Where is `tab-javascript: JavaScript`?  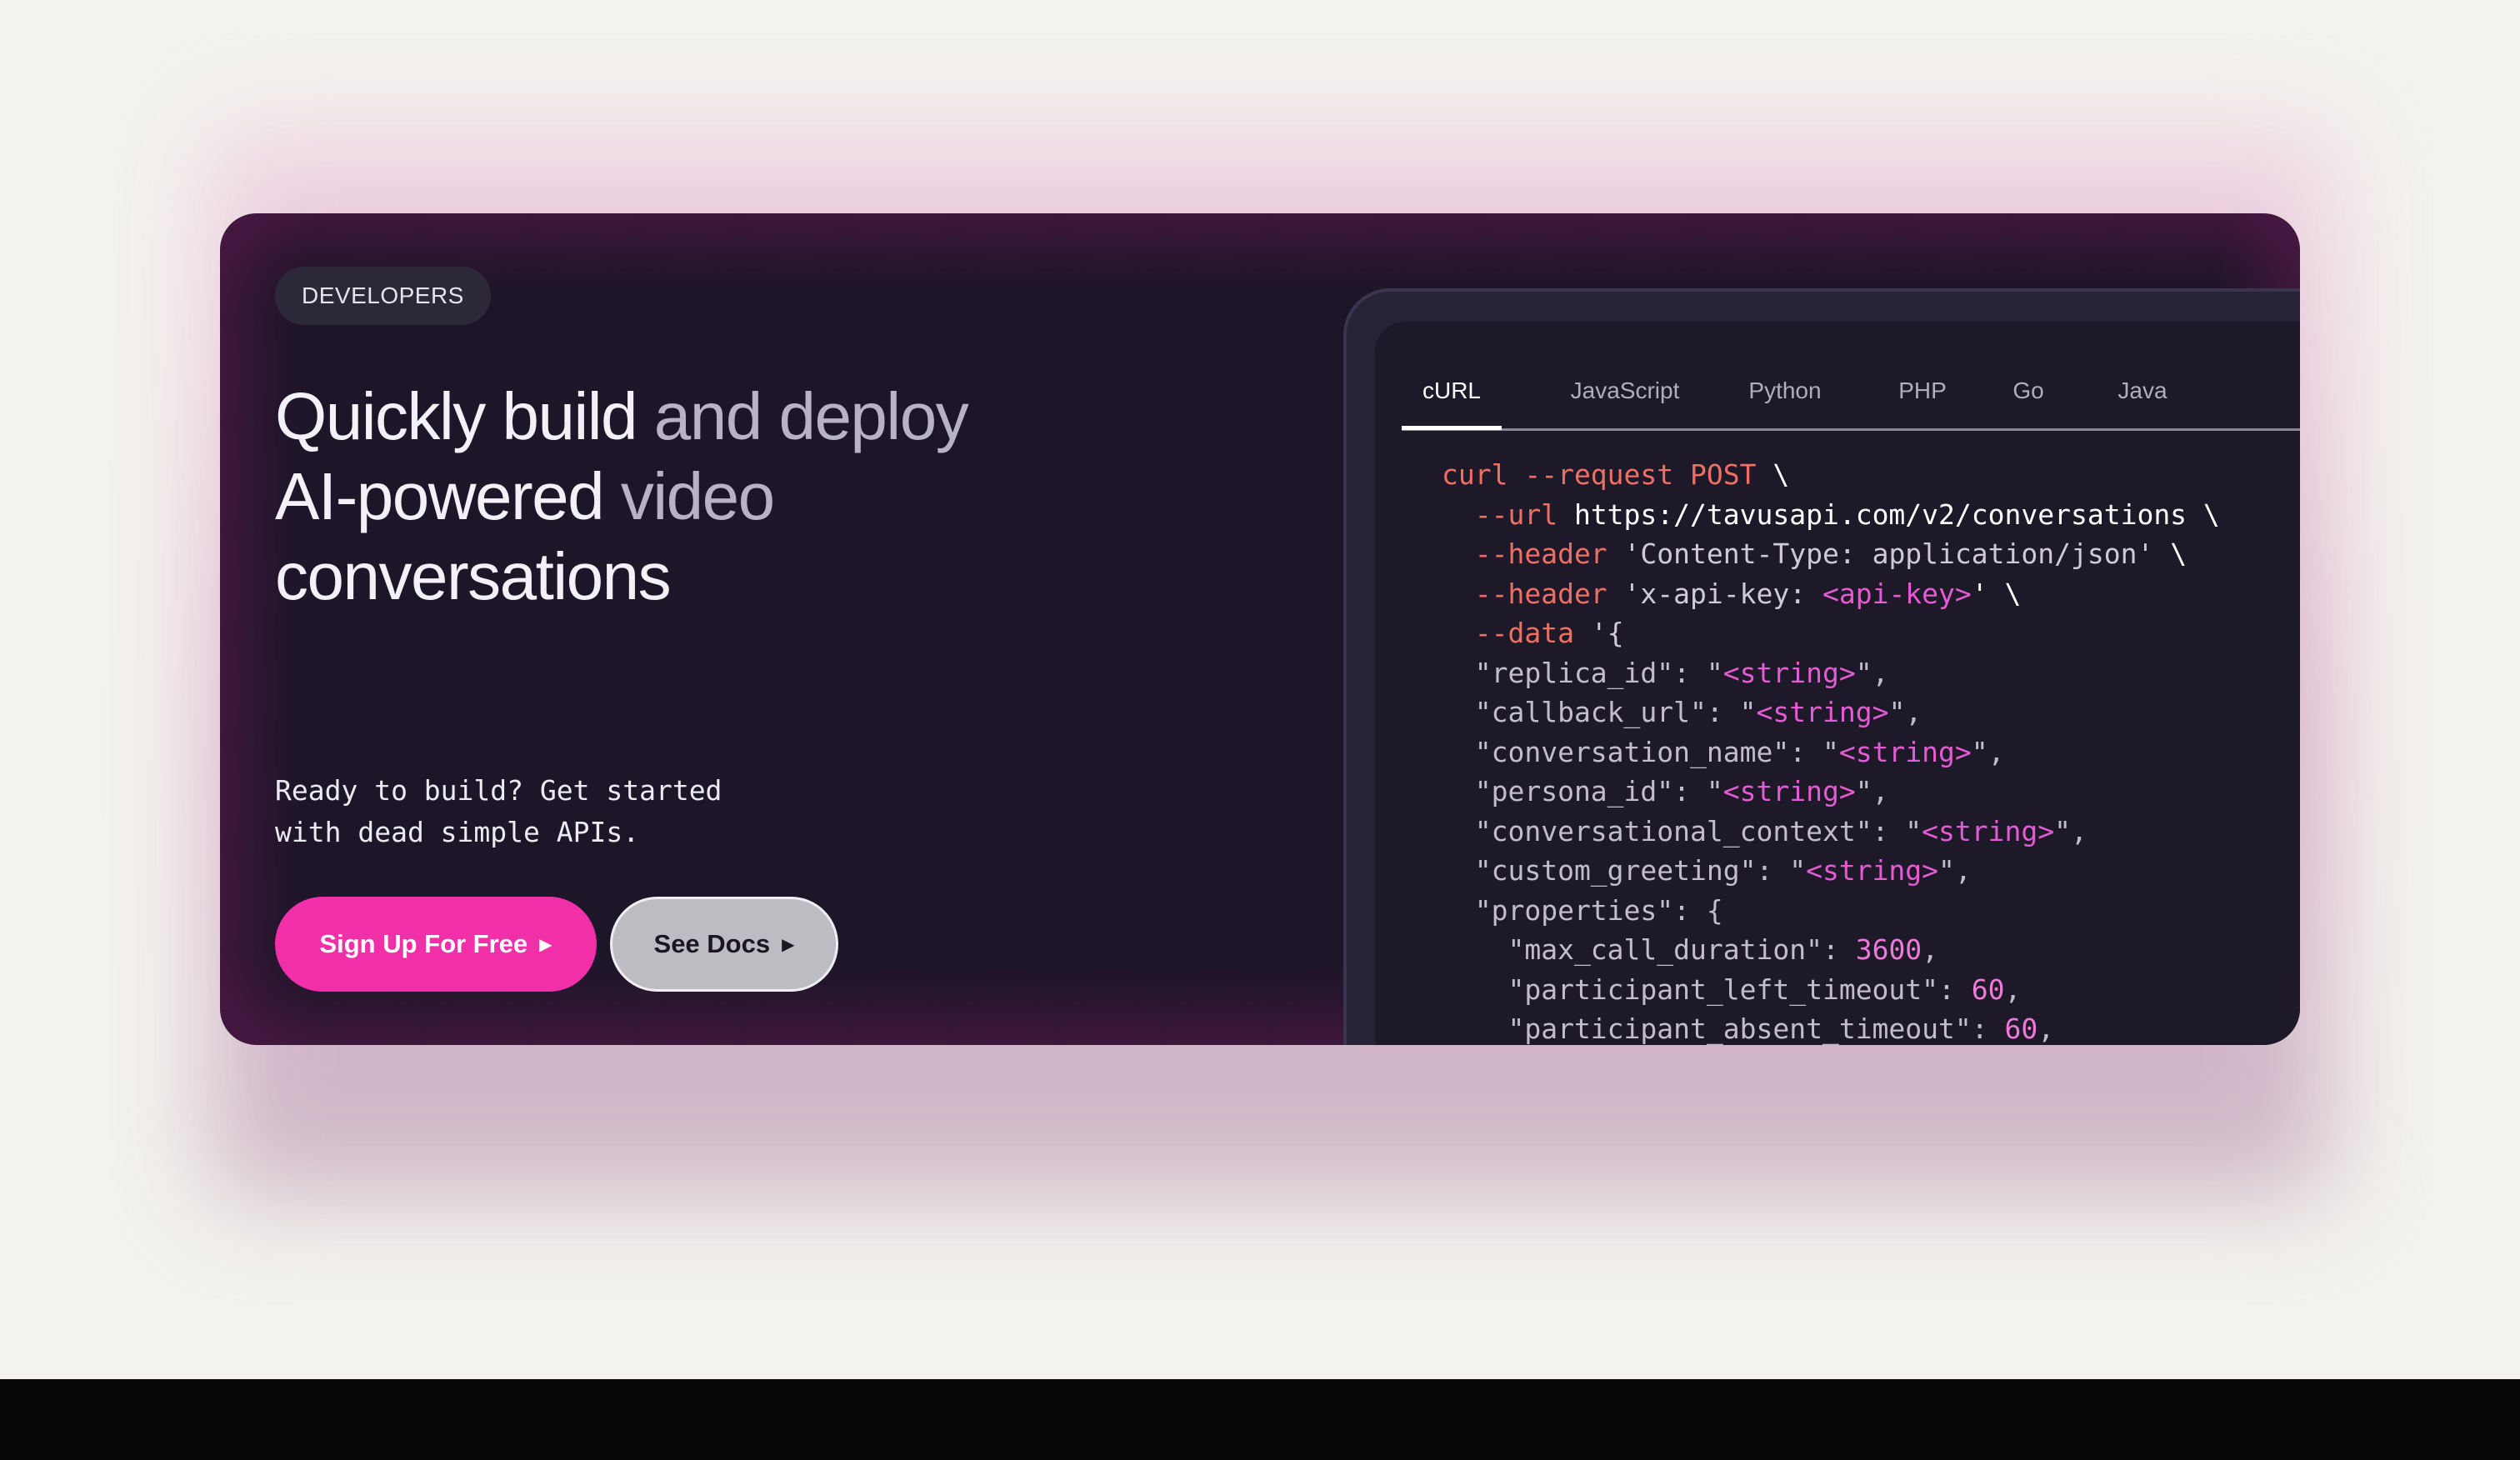
tab-javascript: JavaScript is located at coordinates (1625, 395).